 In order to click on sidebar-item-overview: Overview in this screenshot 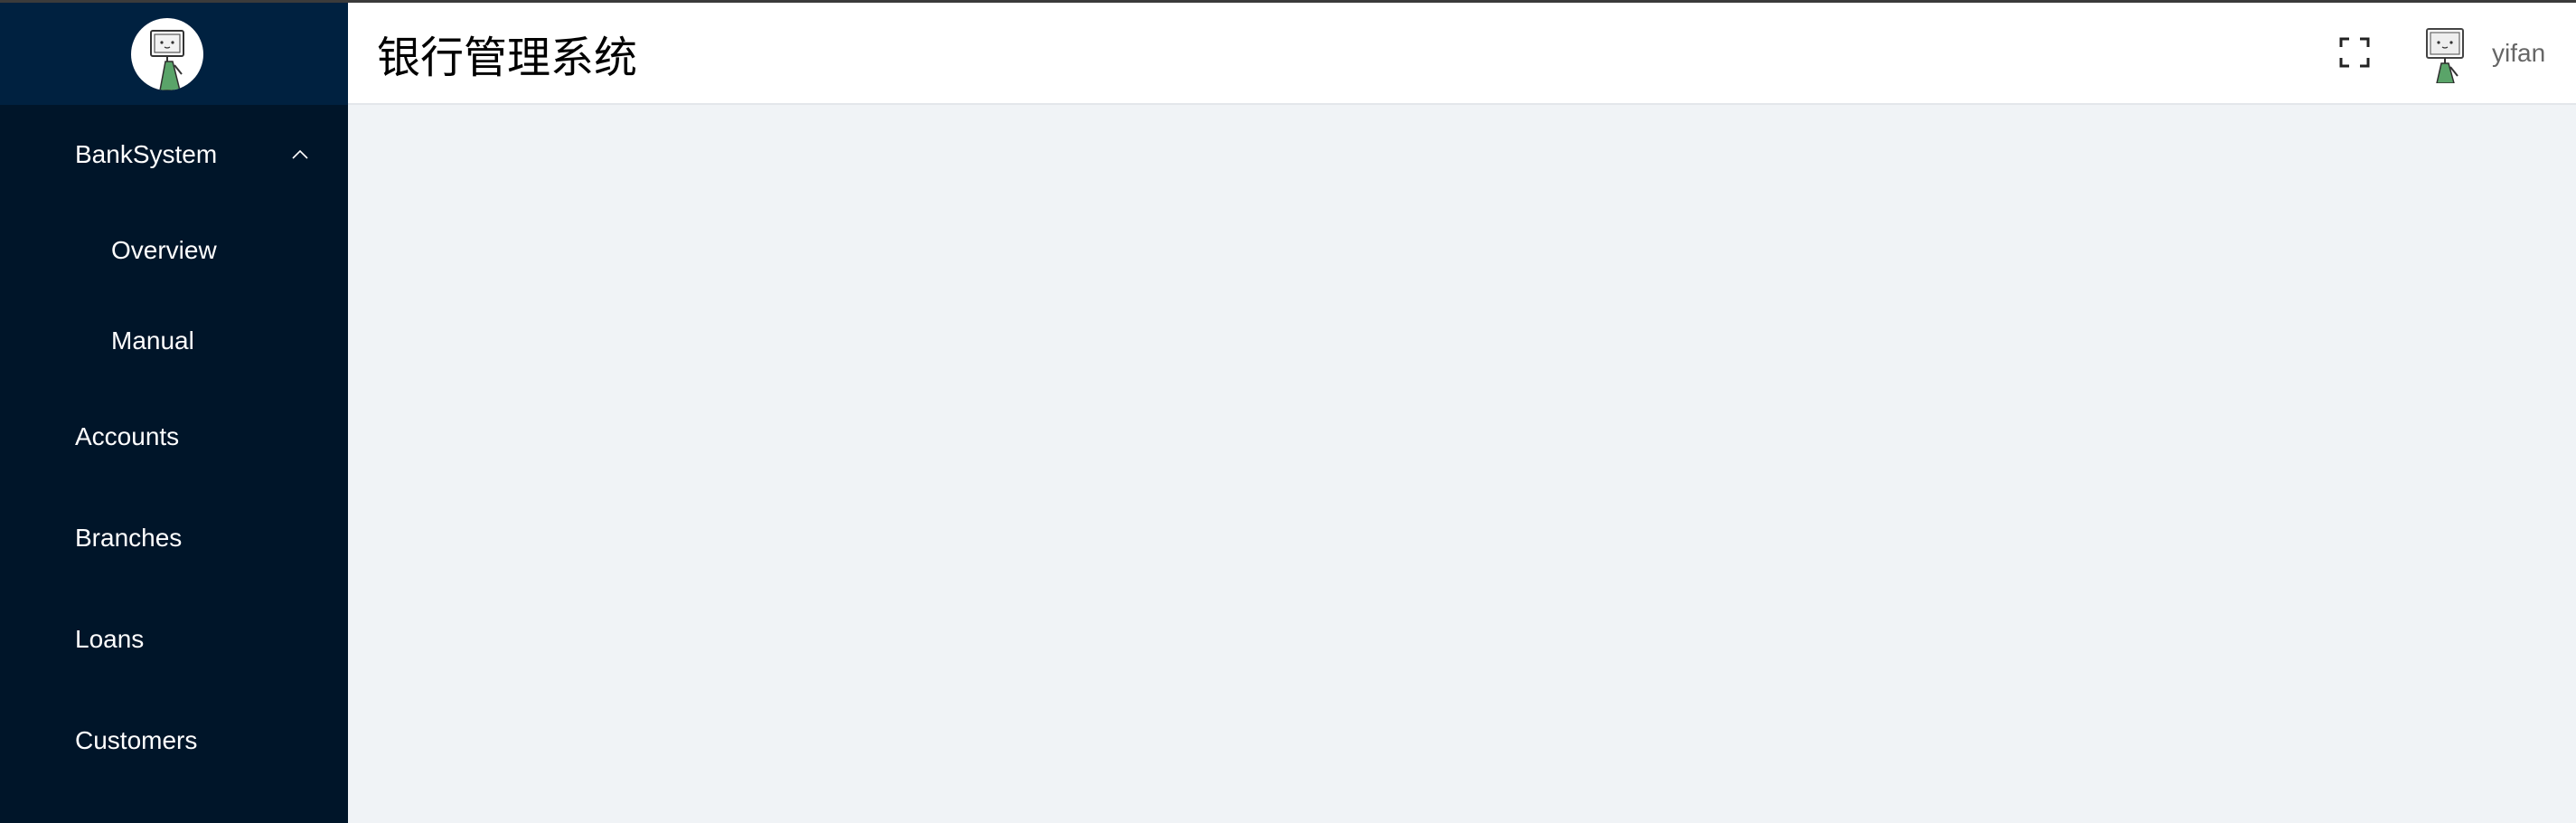, I will do `click(174, 250)`.